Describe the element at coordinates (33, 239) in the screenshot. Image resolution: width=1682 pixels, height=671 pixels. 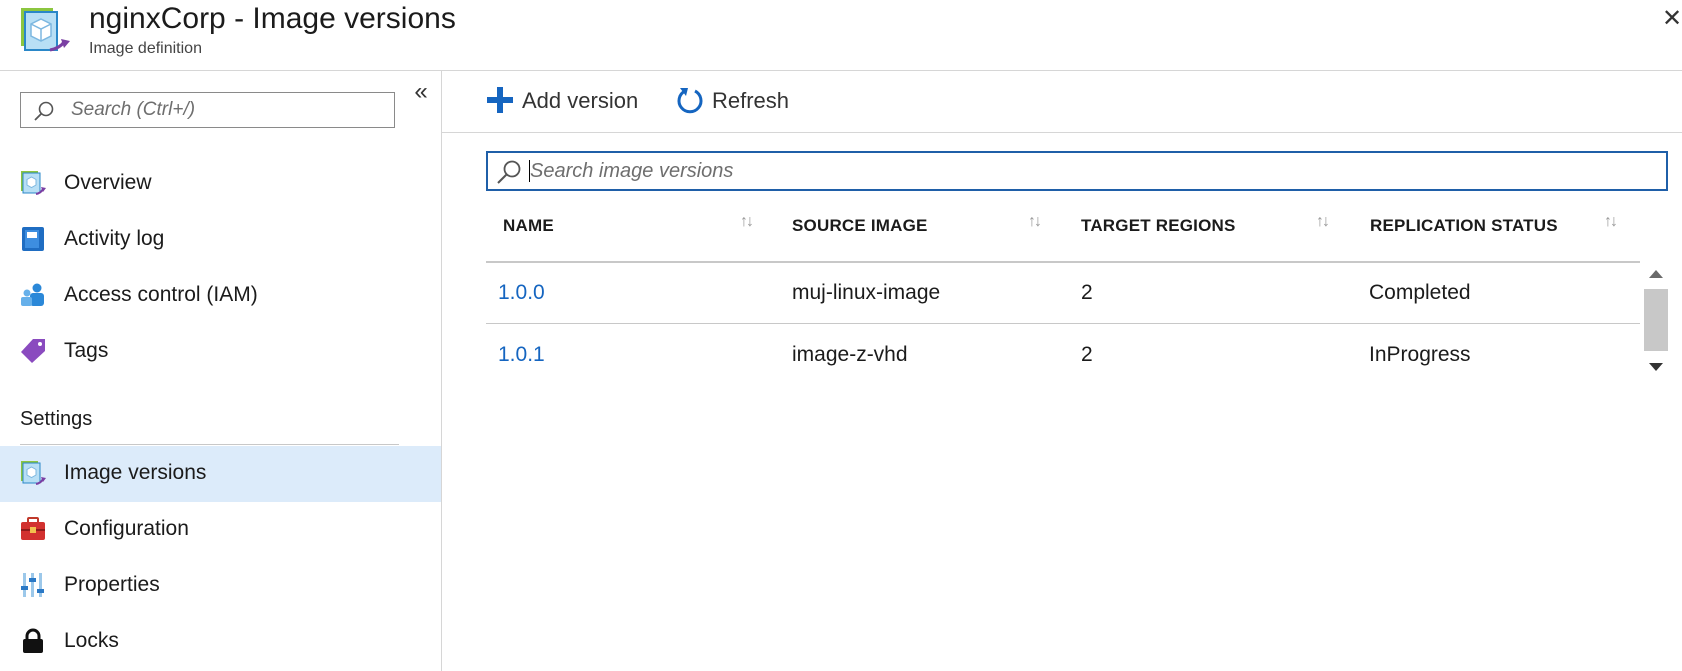
I see `activity-log-icon` at that location.